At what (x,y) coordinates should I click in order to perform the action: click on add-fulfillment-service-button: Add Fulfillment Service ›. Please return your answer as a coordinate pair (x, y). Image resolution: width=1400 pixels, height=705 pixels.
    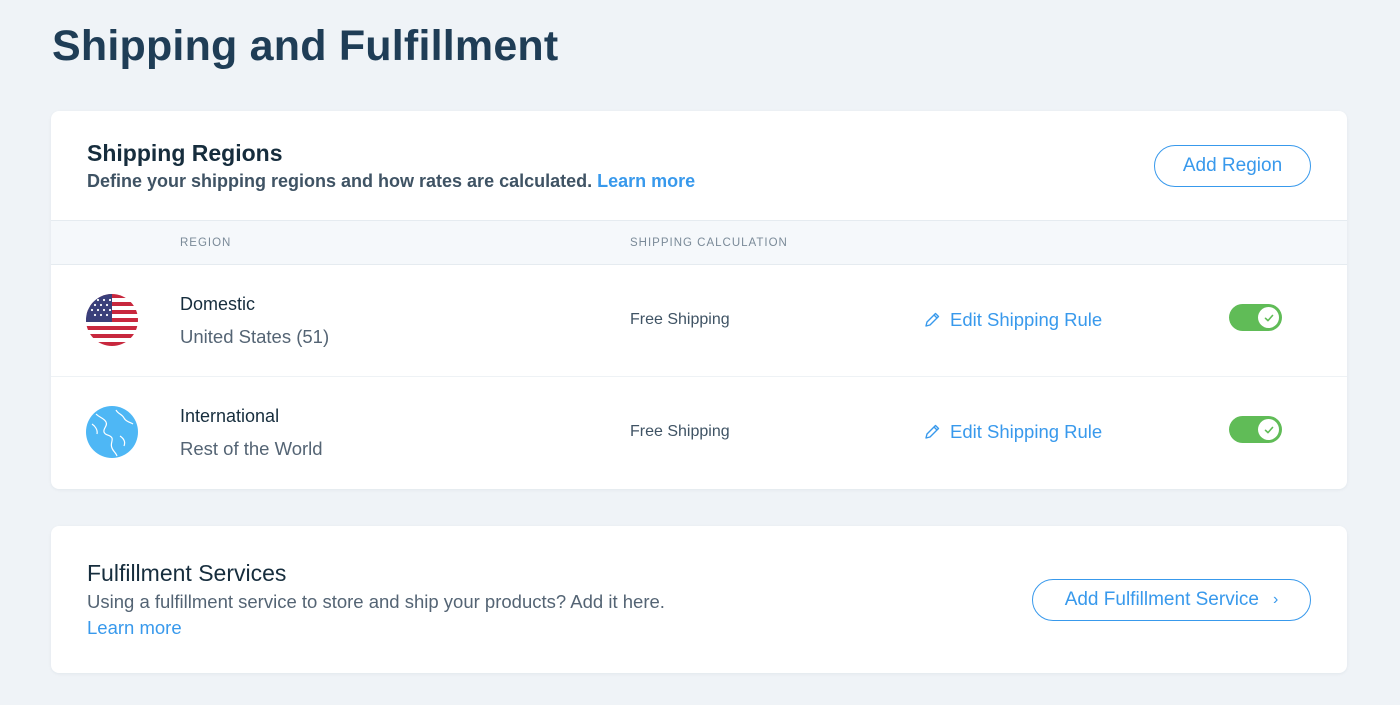
    Looking at the image, I should click on (1171, 600).